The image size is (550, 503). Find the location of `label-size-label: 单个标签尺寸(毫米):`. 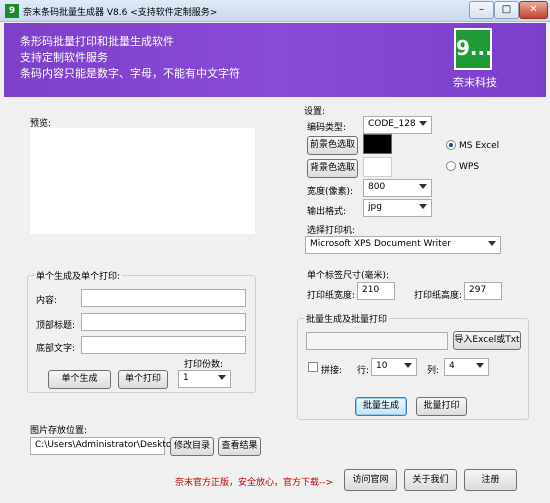

label-size-label: 单个标签尺寸(毫米): is located at coordinates (348, 276).